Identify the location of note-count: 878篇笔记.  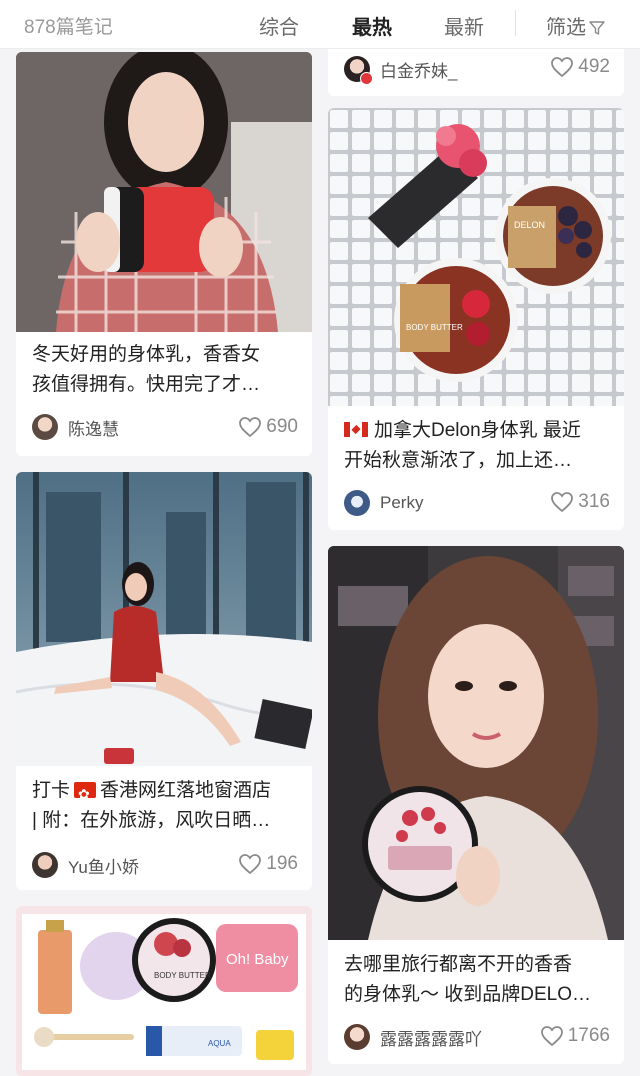
(68, 27).